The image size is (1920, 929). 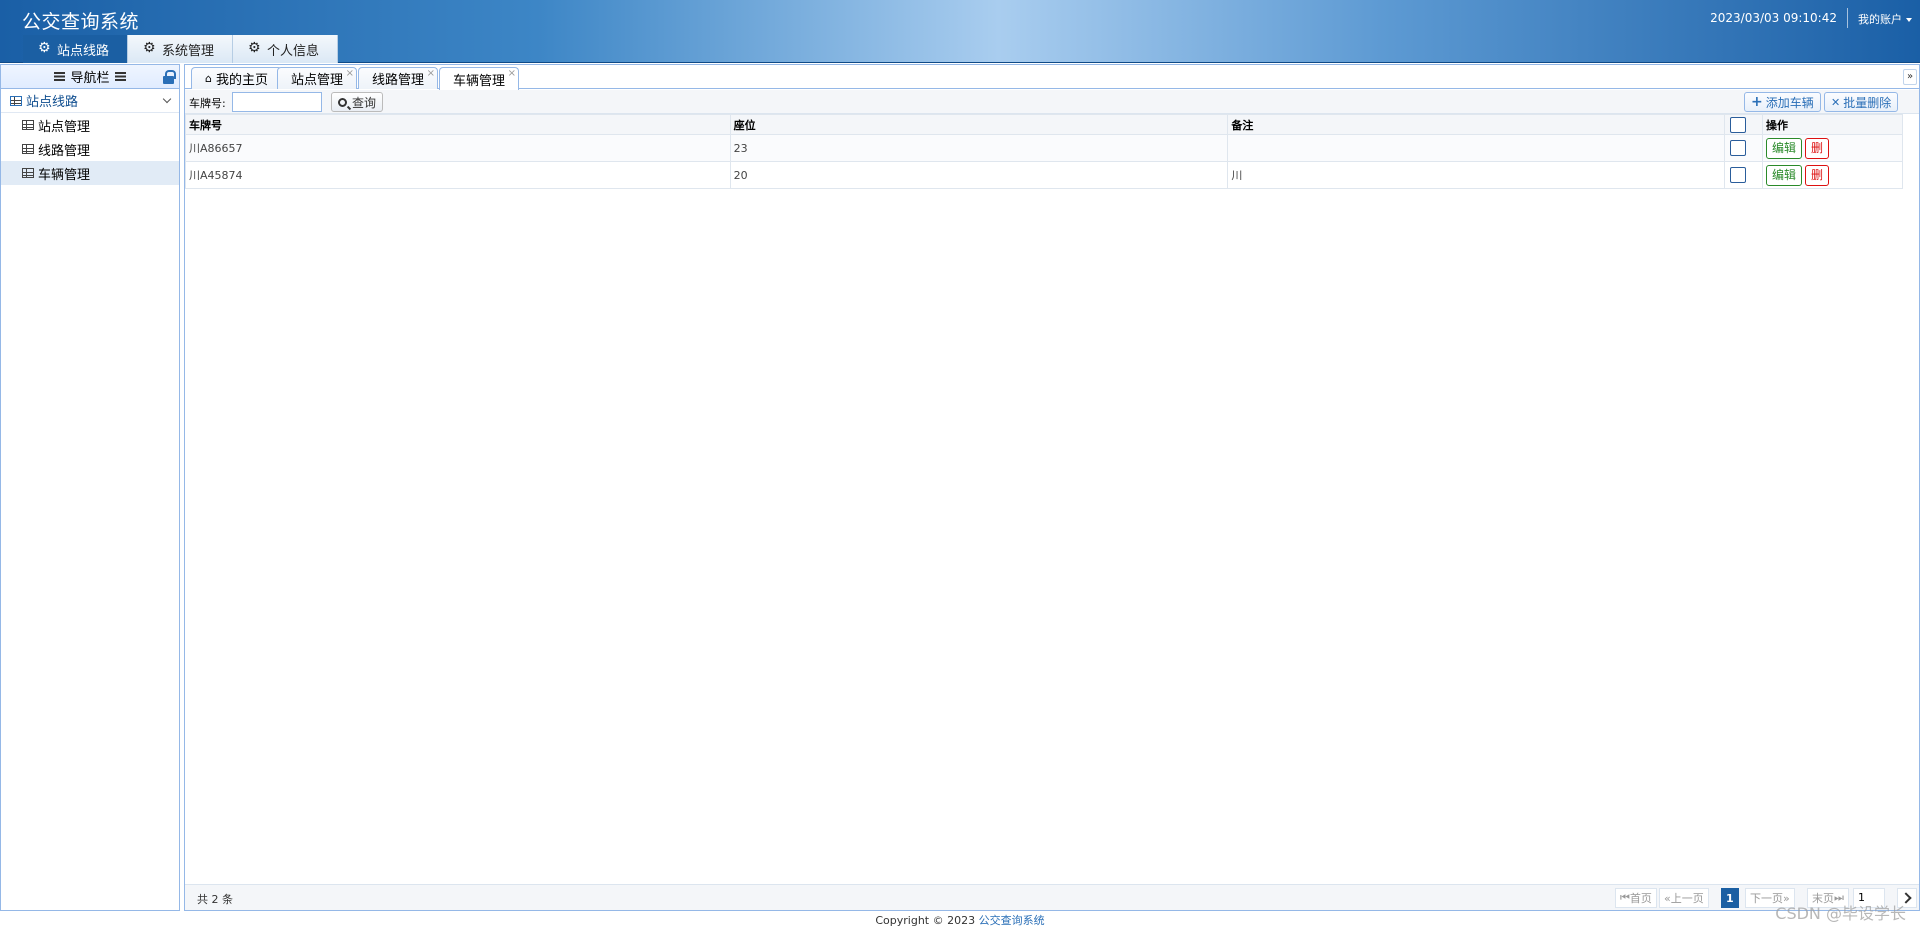 I want to click on copyright-text: Copyright © 2023, so click(x=925, y=920).